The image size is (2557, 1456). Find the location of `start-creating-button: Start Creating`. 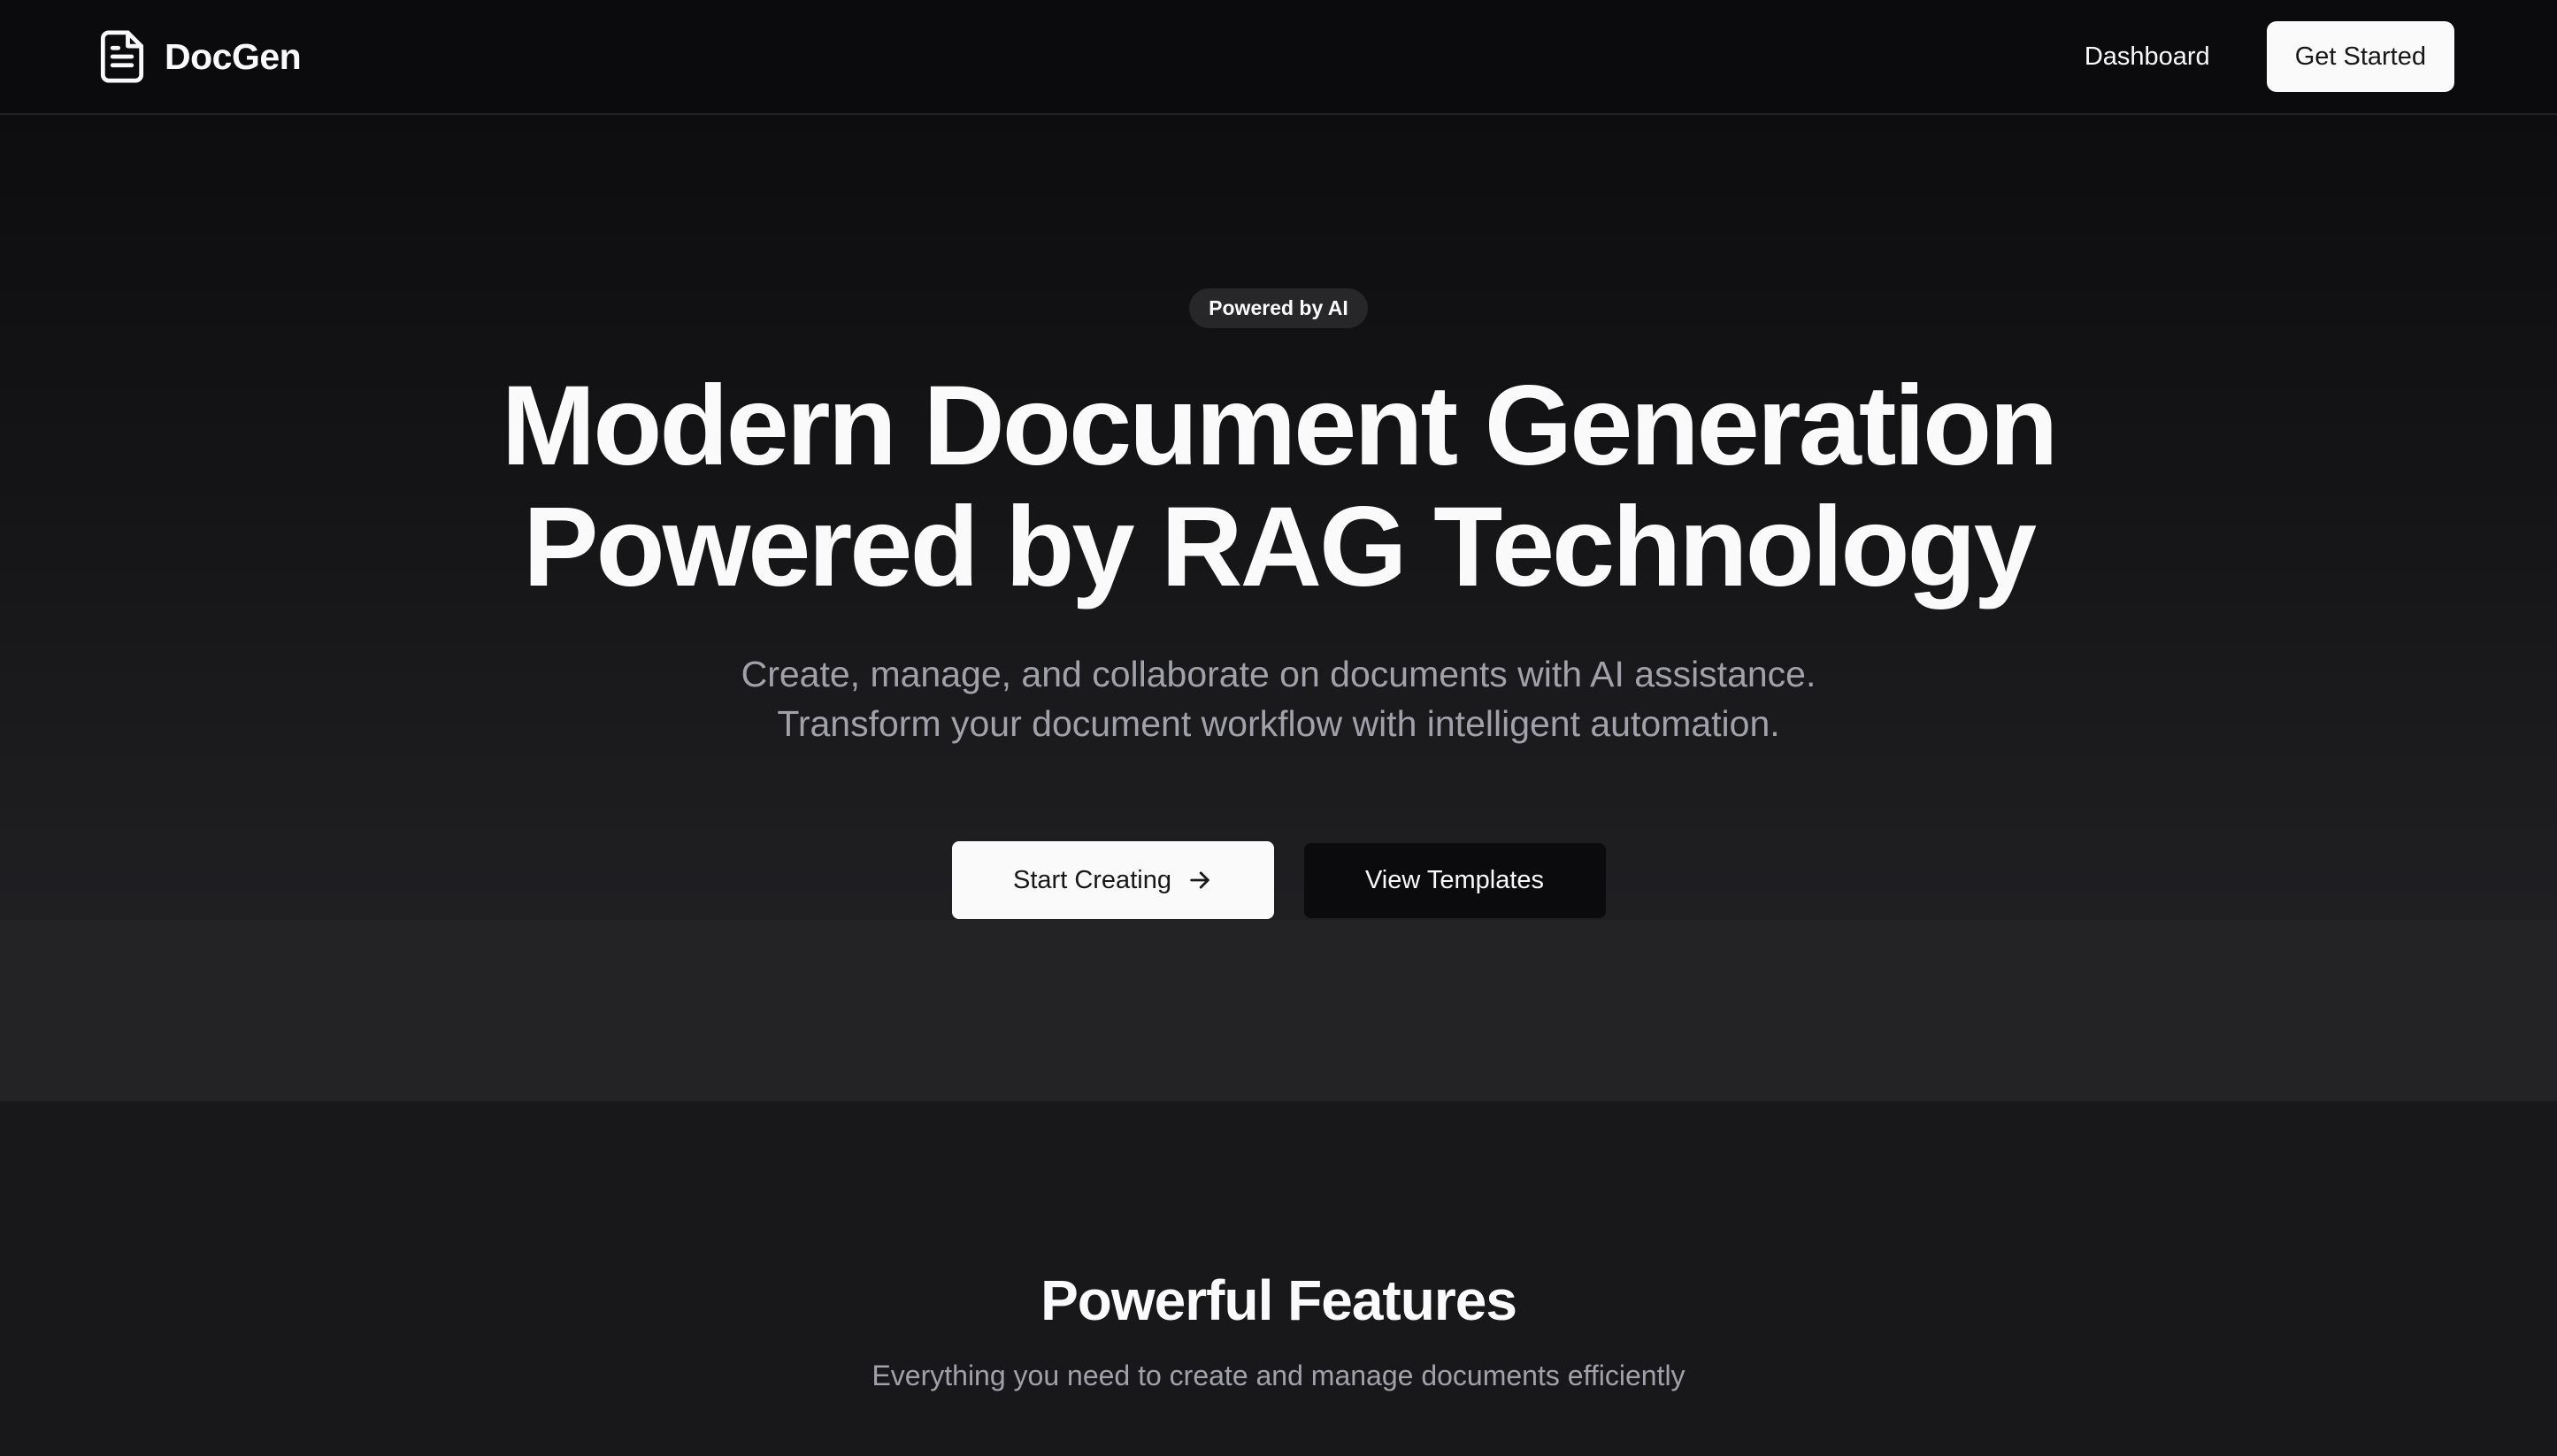

start-creating-button: Start Creating is located at coordinates (1112, 880).